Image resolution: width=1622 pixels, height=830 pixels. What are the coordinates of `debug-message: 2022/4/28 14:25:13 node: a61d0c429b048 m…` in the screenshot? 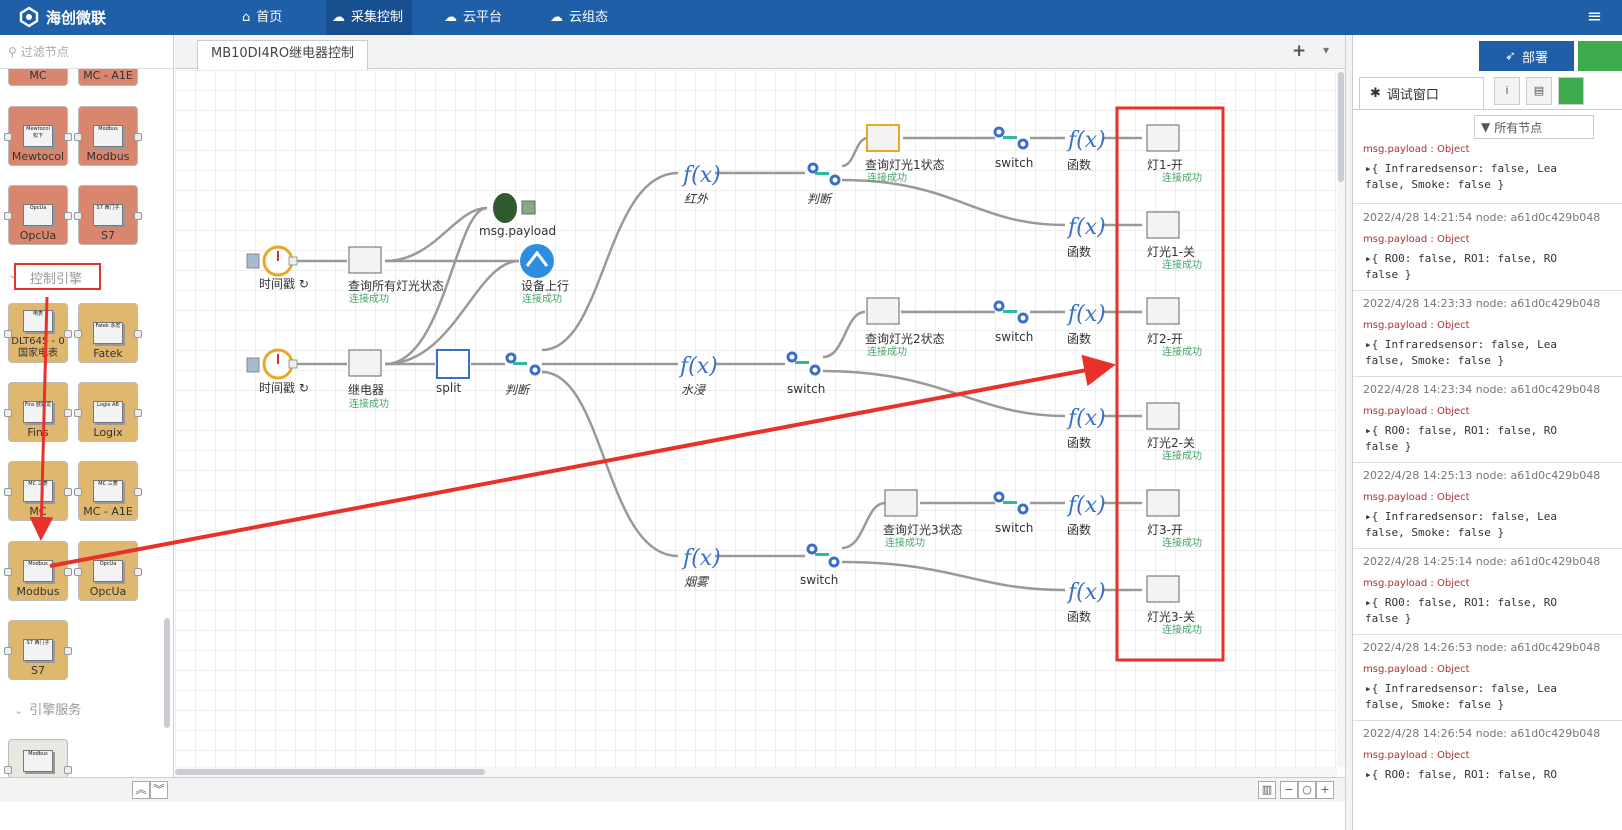 It's located at (1487, 505).